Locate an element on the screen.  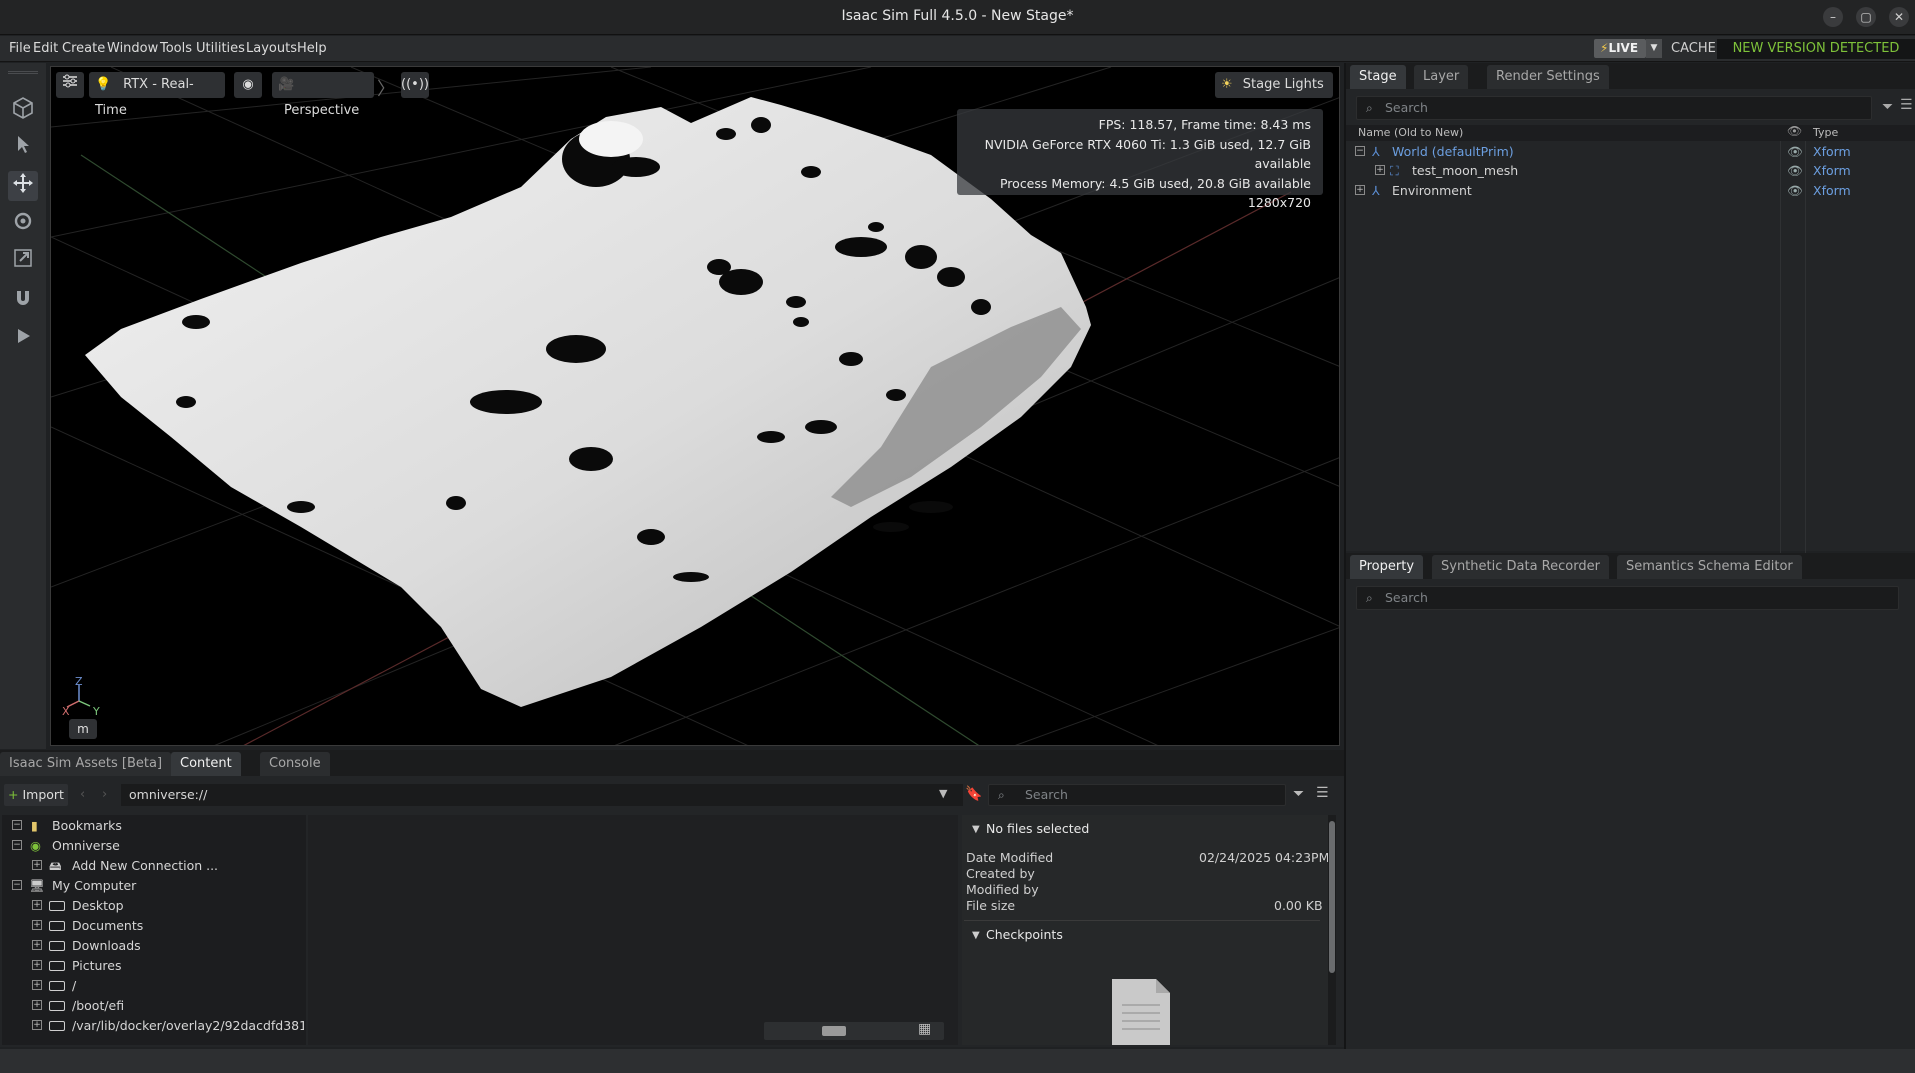
xform-icon: ⅄ is located at coordinates (1376, 151).